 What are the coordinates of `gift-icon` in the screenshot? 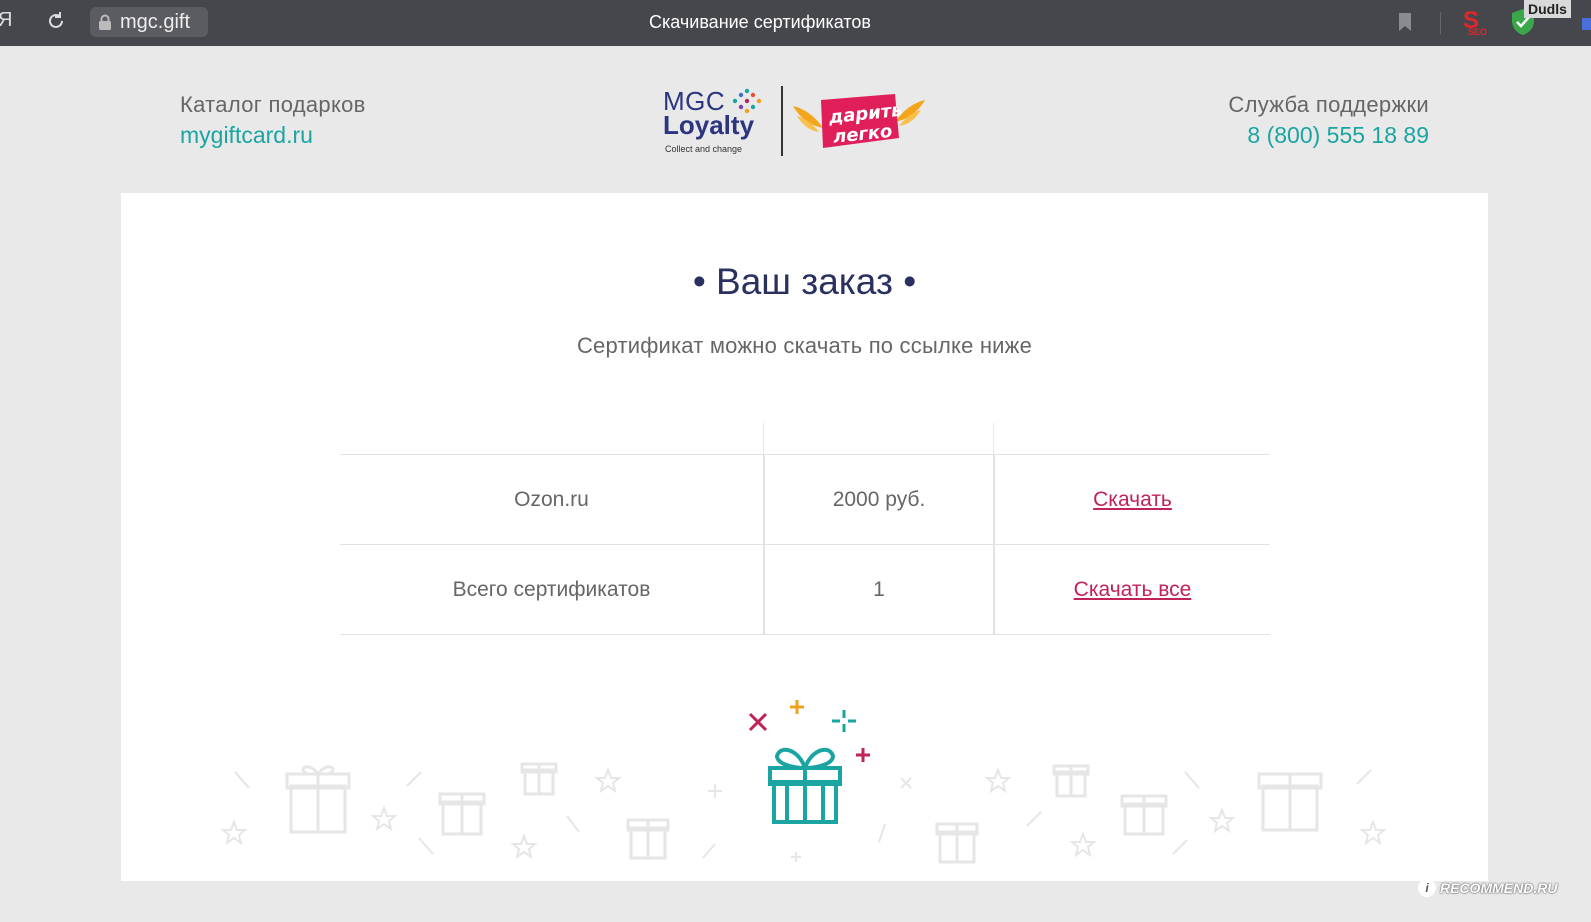 It's located at (805, 785).